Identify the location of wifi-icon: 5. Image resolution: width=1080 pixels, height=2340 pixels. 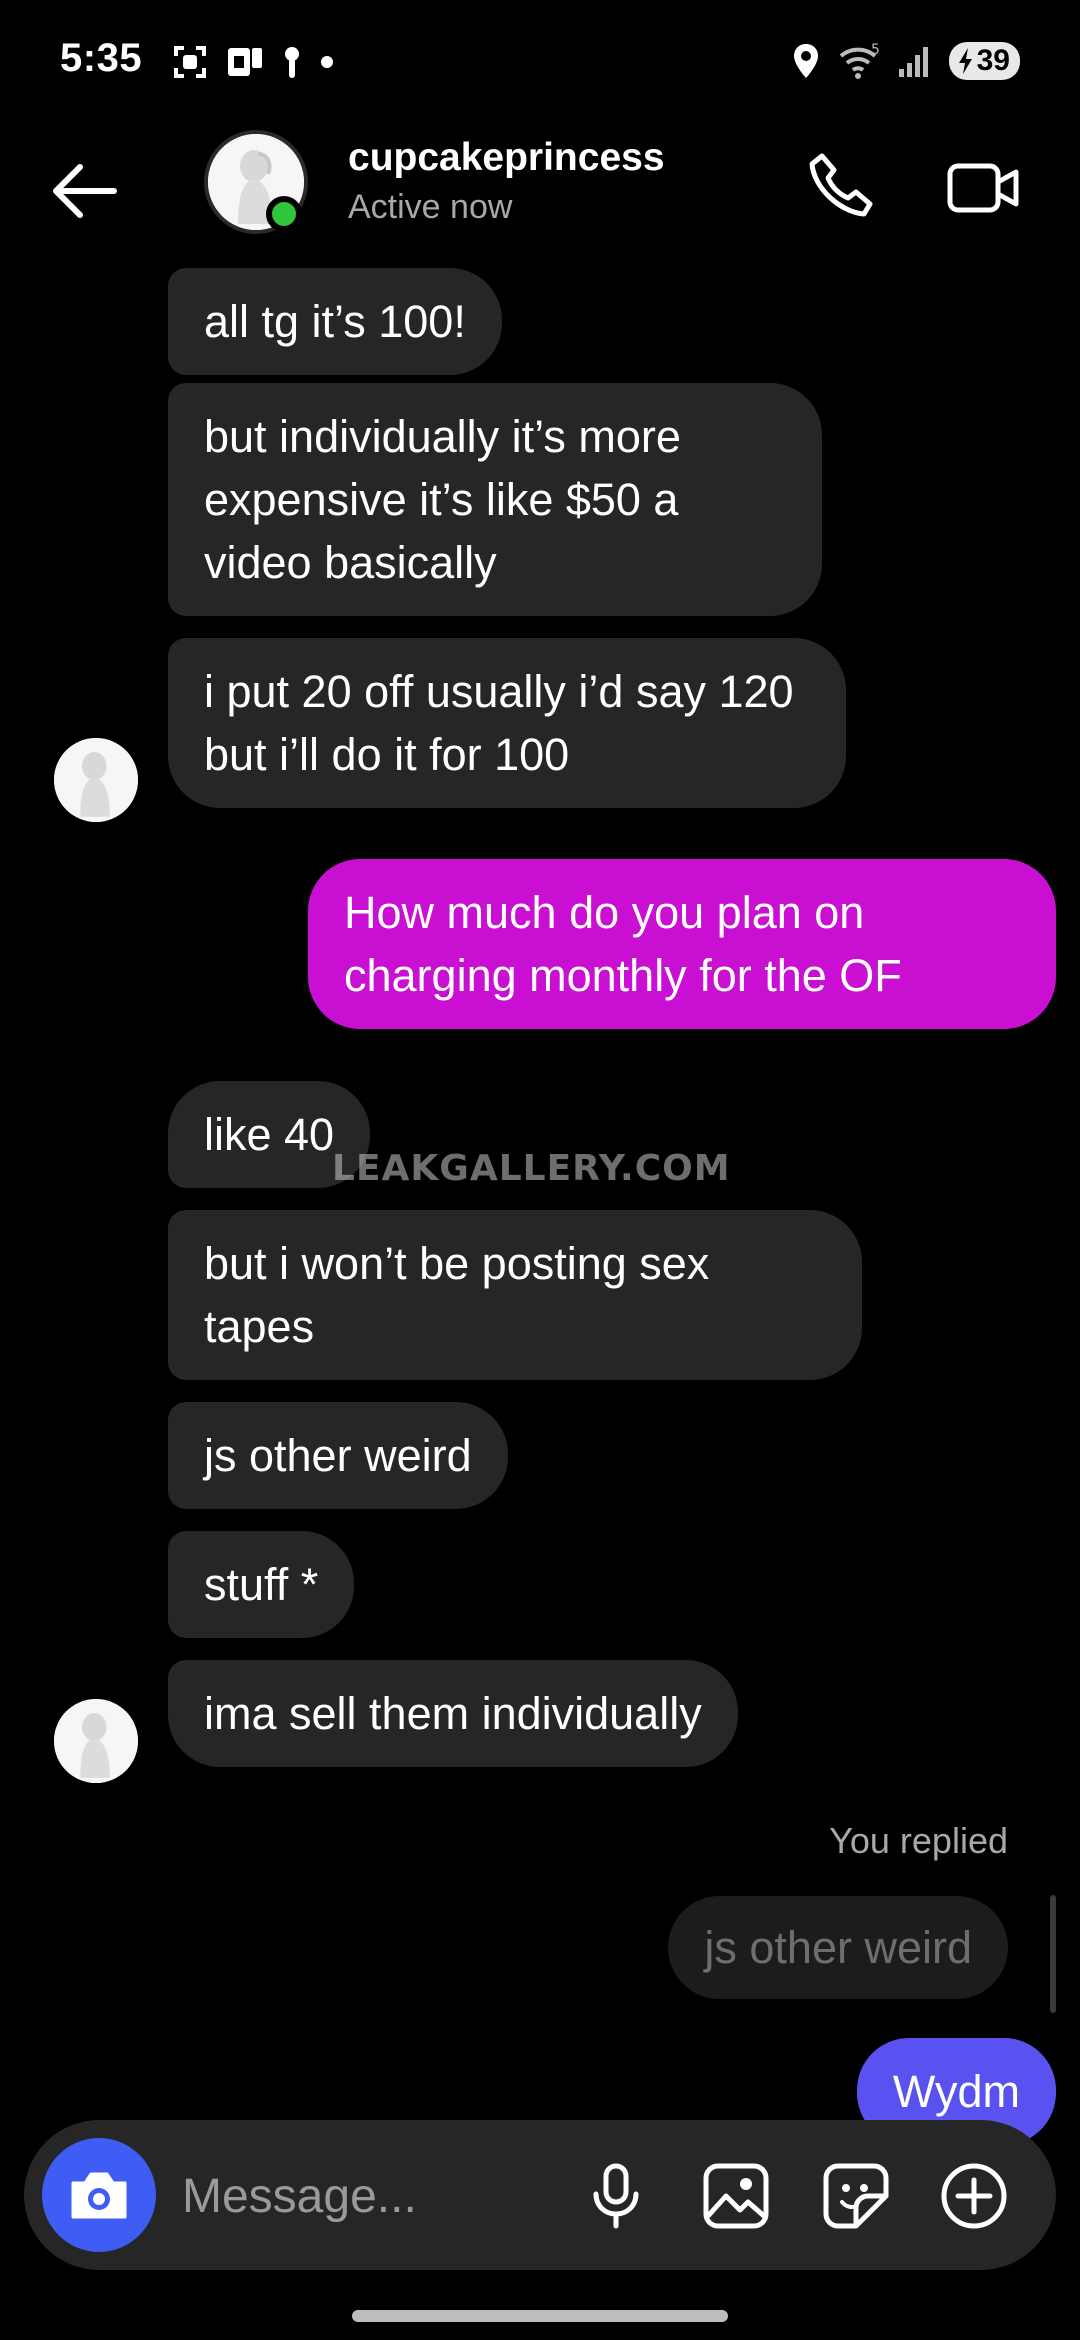
(859, 60).